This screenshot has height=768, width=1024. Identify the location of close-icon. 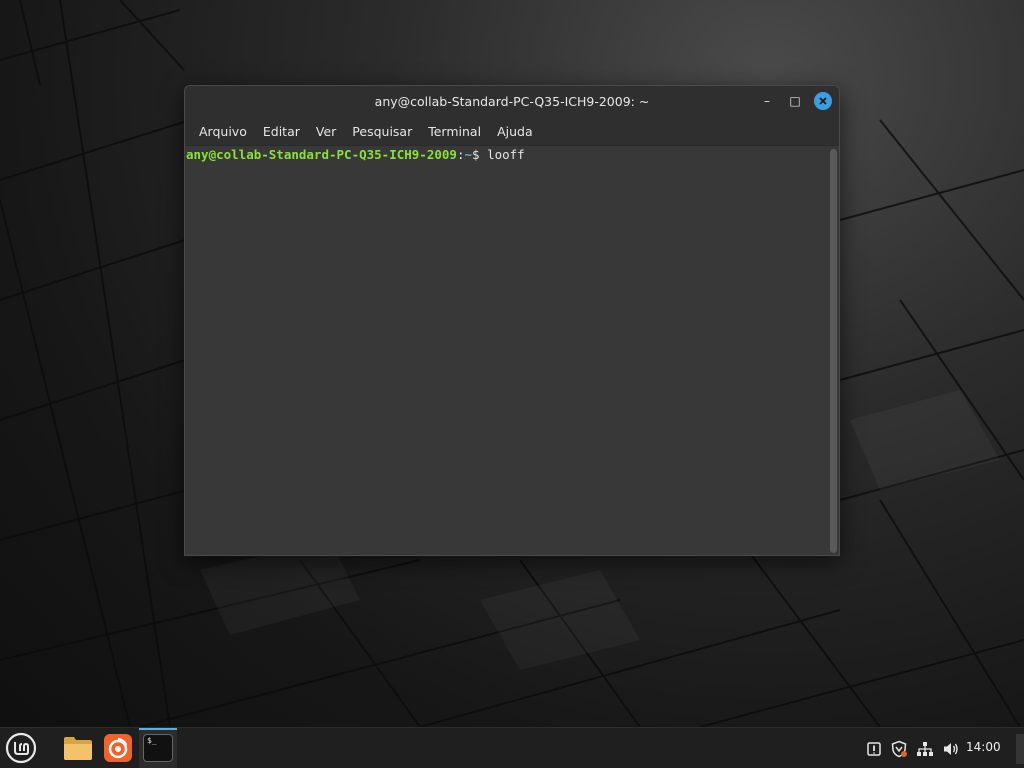
(823, 101).